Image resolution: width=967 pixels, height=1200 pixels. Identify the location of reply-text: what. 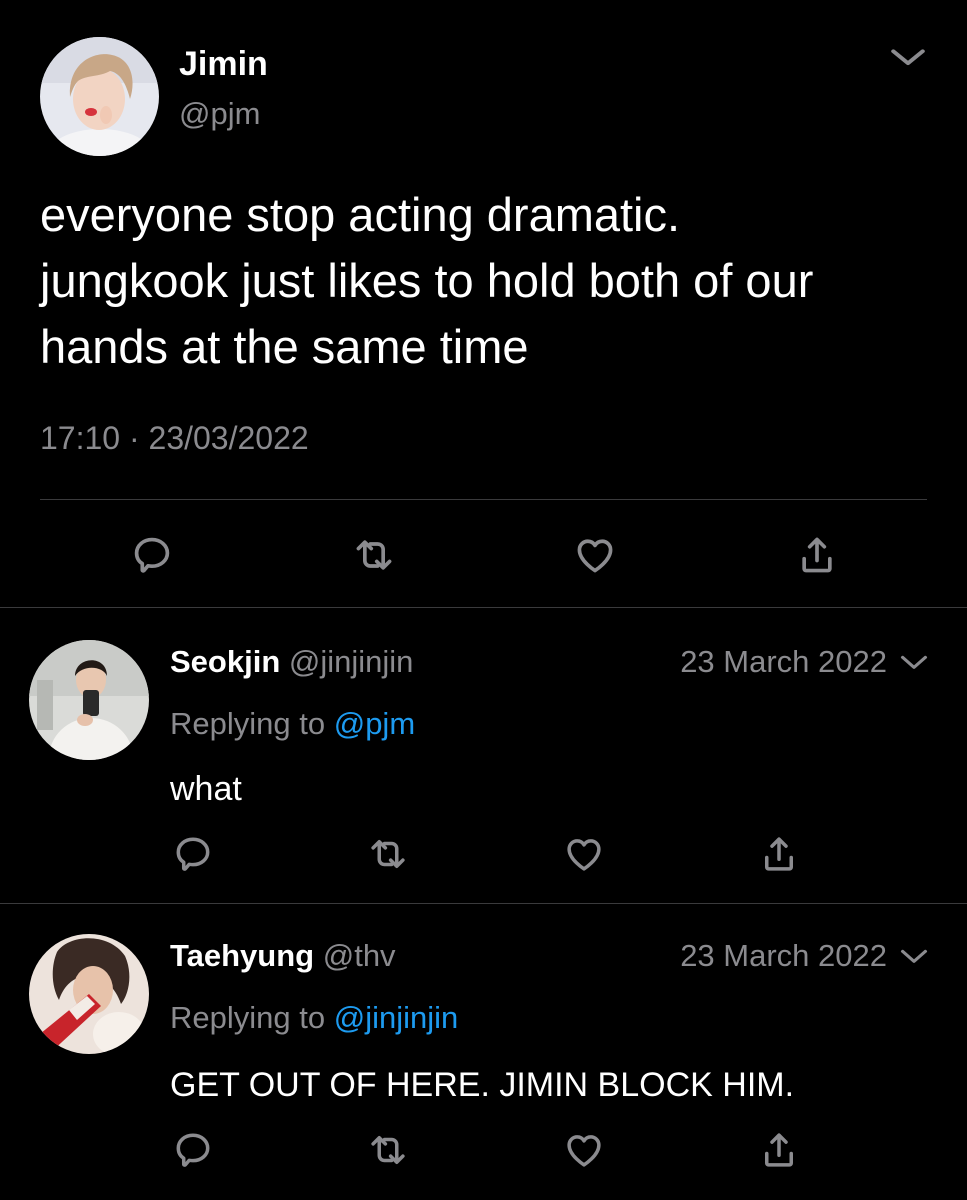
(206, 789).